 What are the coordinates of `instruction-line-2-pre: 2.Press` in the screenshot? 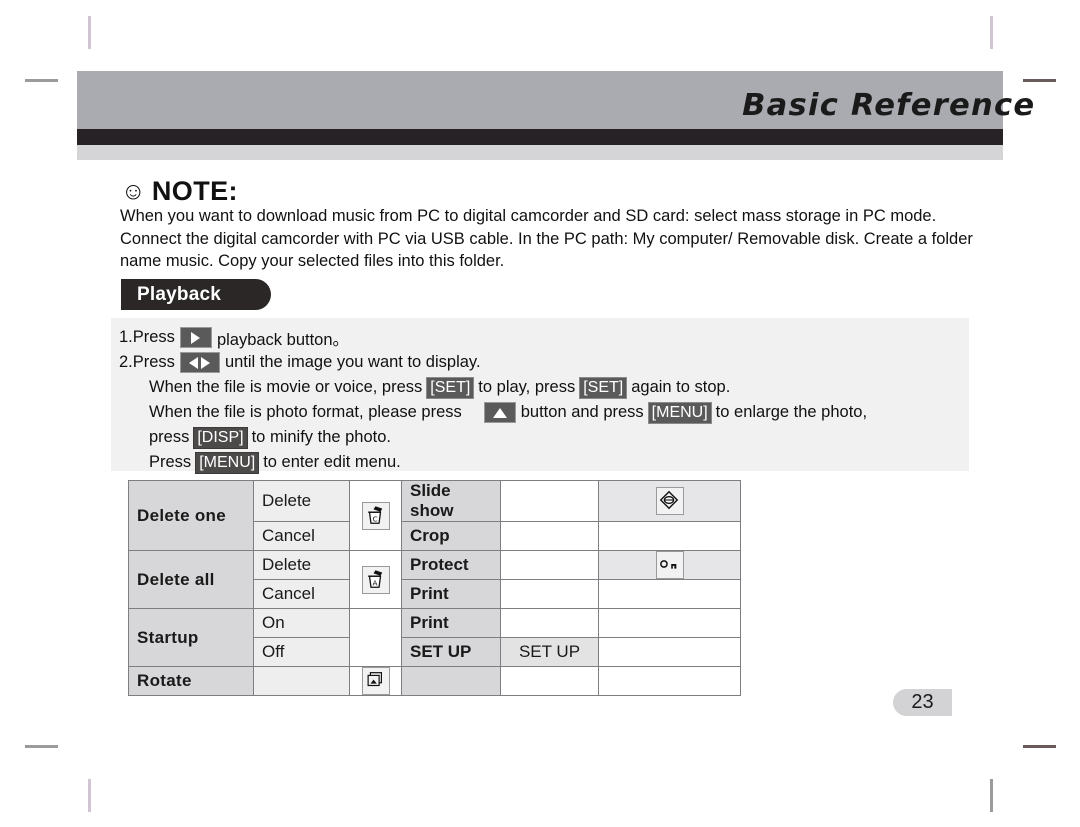 It's located at (147, 362).